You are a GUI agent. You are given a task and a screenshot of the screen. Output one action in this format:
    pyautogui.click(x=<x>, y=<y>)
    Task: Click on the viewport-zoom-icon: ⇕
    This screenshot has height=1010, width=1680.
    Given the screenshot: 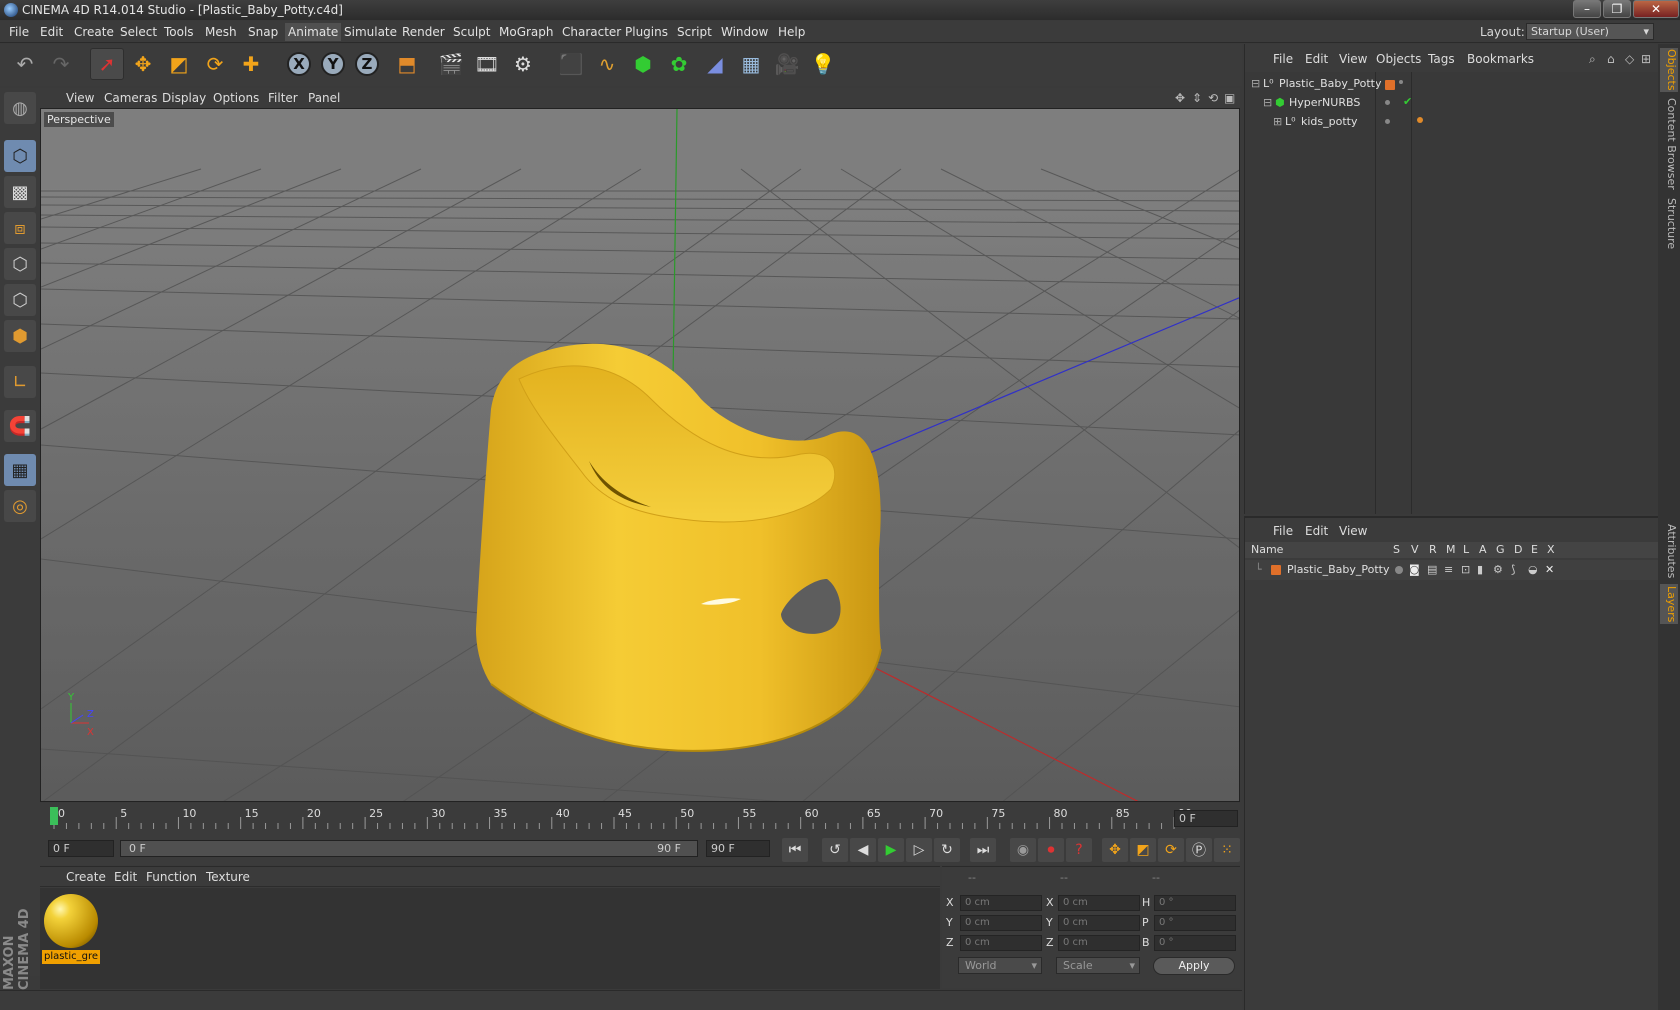 What is the action you would take?
    pyautogui.click(x=1197, y=98)
    